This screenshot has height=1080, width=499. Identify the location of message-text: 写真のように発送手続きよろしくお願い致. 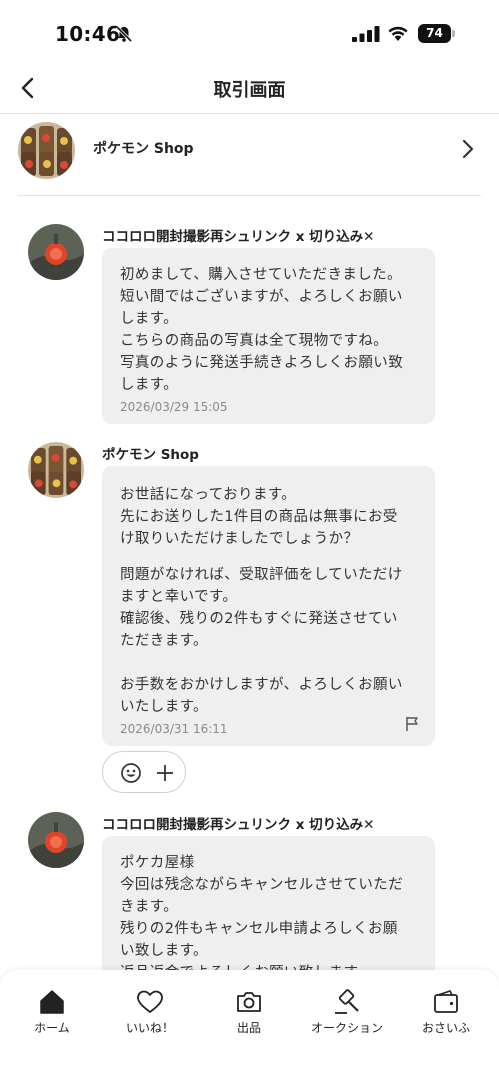
(262, 363).